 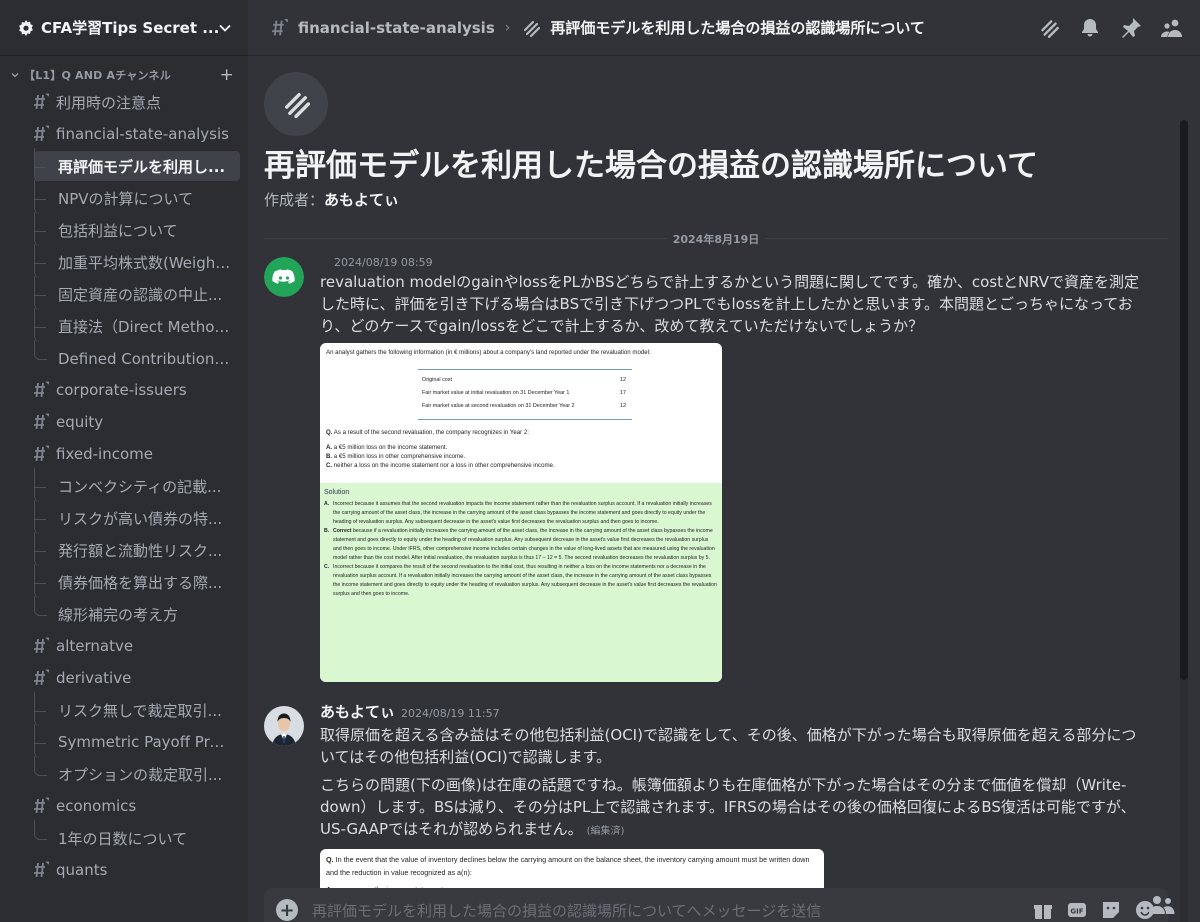 What do you see at coordinates (605, 831) in the screenshot?
I see `edited-label: (編集済)` at bounding box center [605, 831].